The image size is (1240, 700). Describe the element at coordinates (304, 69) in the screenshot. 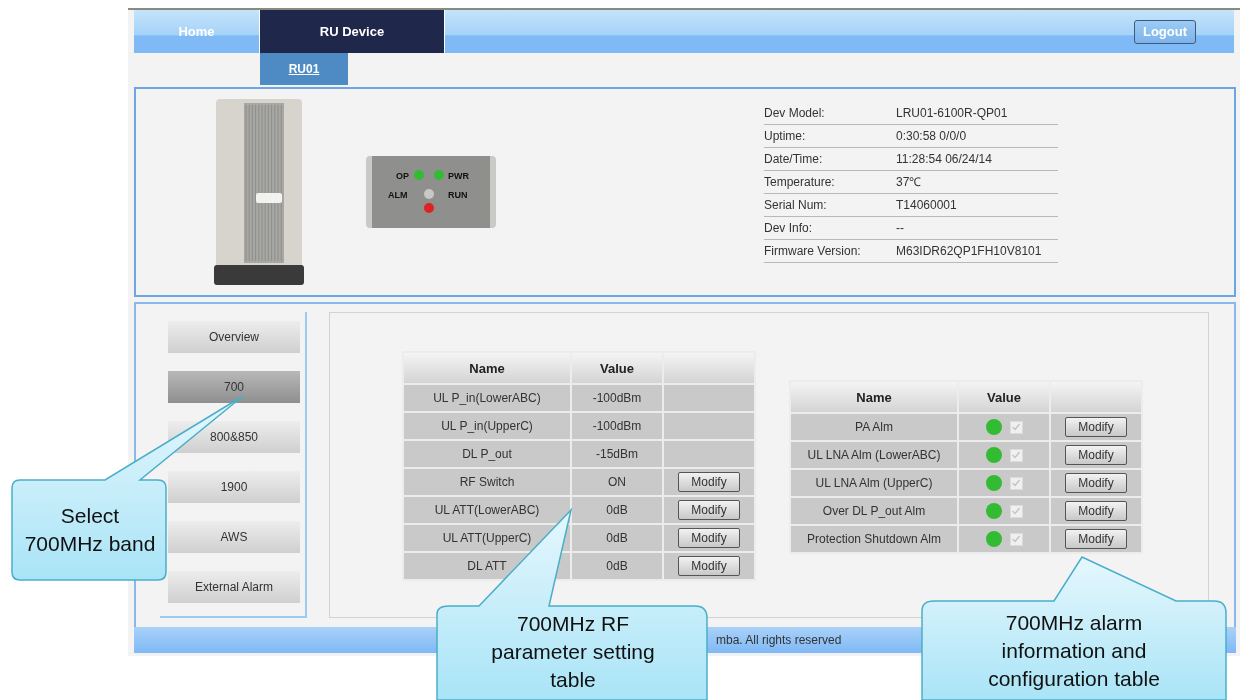

I see `sub-tab: RU01` at that location.